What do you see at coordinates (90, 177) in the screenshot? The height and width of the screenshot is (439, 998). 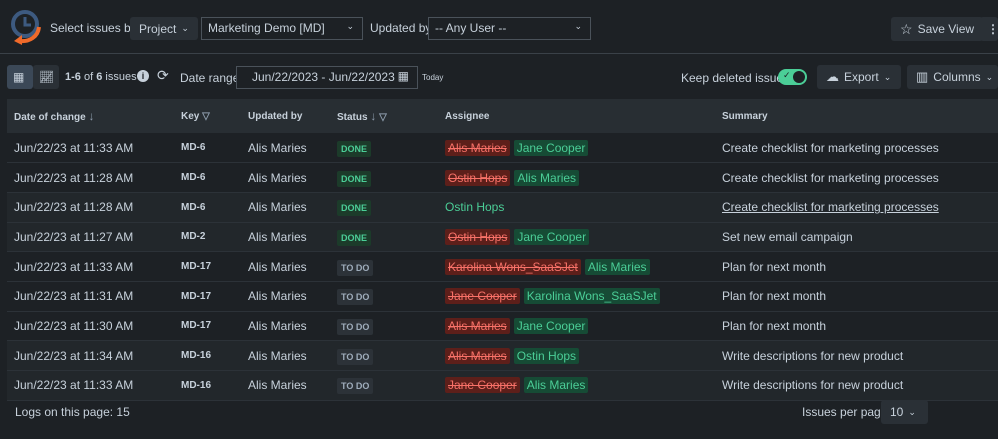 I see `date-cell: Jun/22/23 at 11:28 AM` at bounding box center [90, 177].